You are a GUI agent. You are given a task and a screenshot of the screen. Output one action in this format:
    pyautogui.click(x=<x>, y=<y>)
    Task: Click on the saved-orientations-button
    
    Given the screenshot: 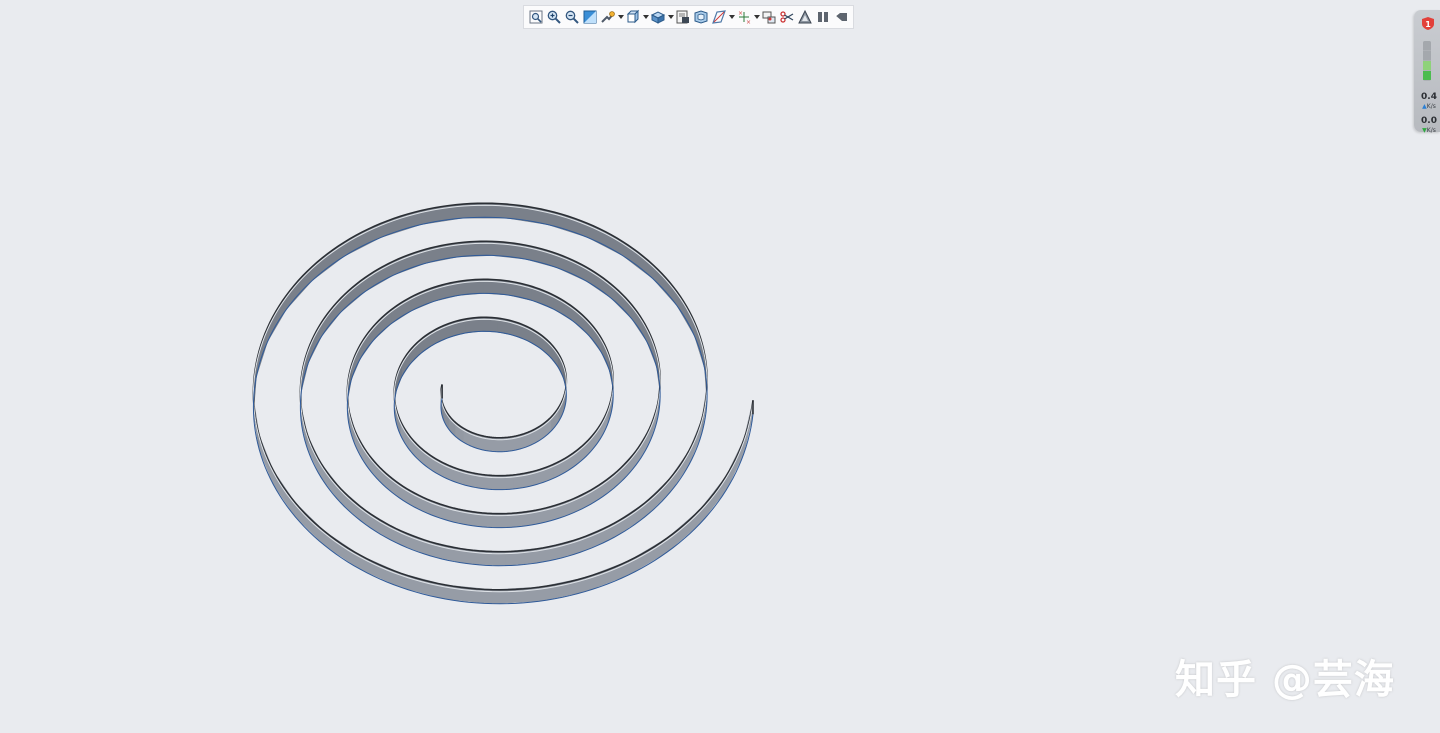 What is the action you would take?
    pyautogui.click(x=633, y=17)
    